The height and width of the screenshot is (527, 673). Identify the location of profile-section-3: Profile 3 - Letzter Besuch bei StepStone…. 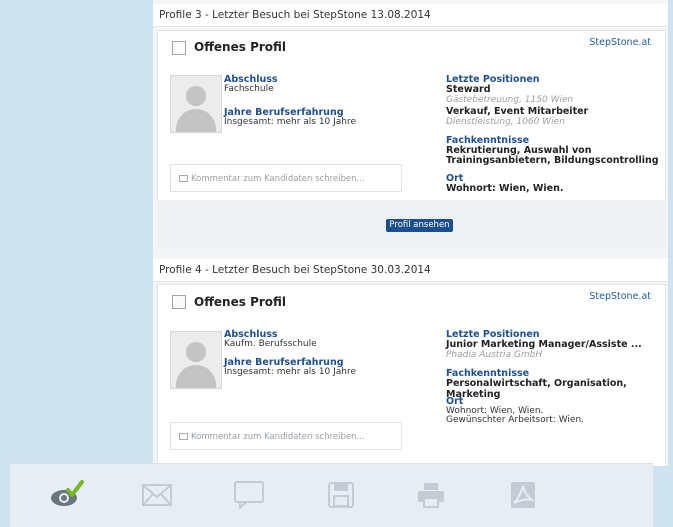
(410, 15).